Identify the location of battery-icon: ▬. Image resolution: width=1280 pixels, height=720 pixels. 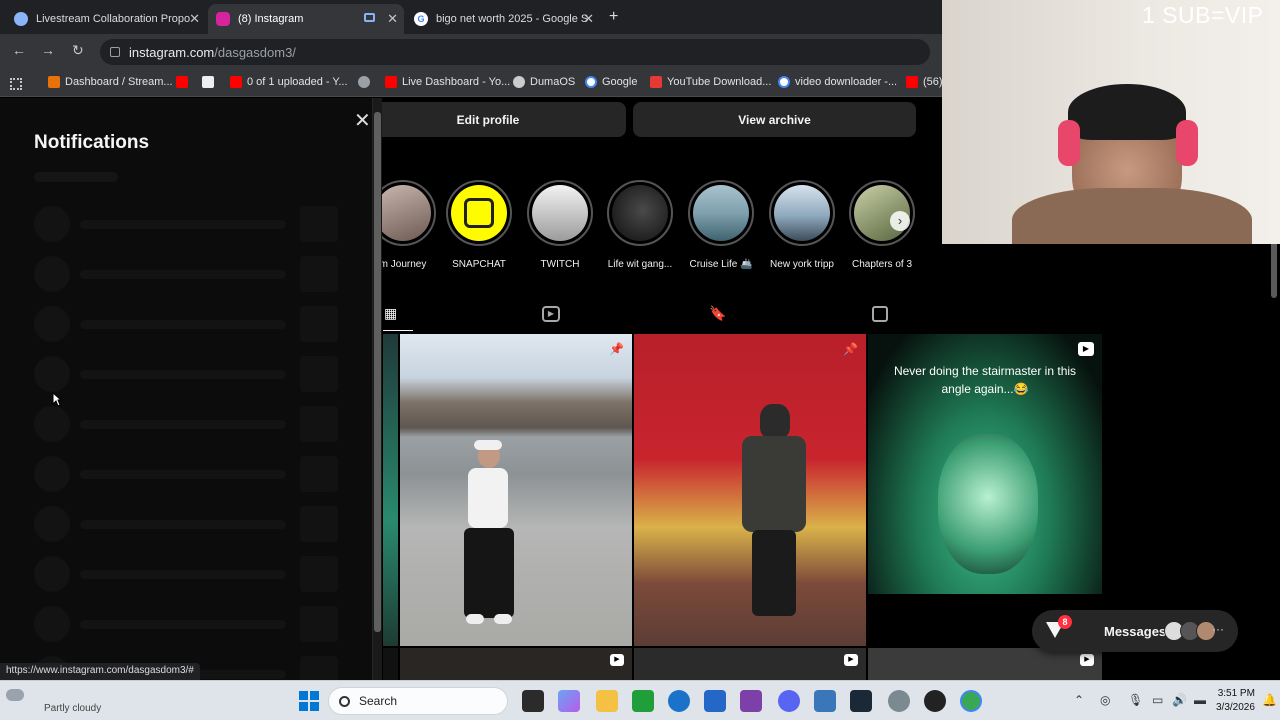
(1200, 700).